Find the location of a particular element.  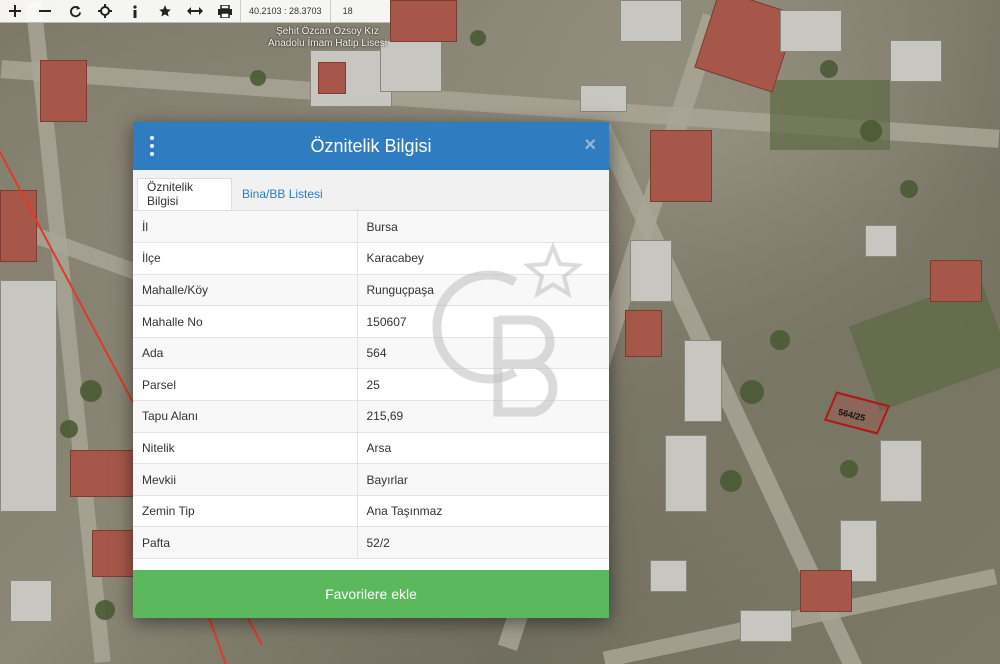

print-icon is located at coordinates (225, 11).